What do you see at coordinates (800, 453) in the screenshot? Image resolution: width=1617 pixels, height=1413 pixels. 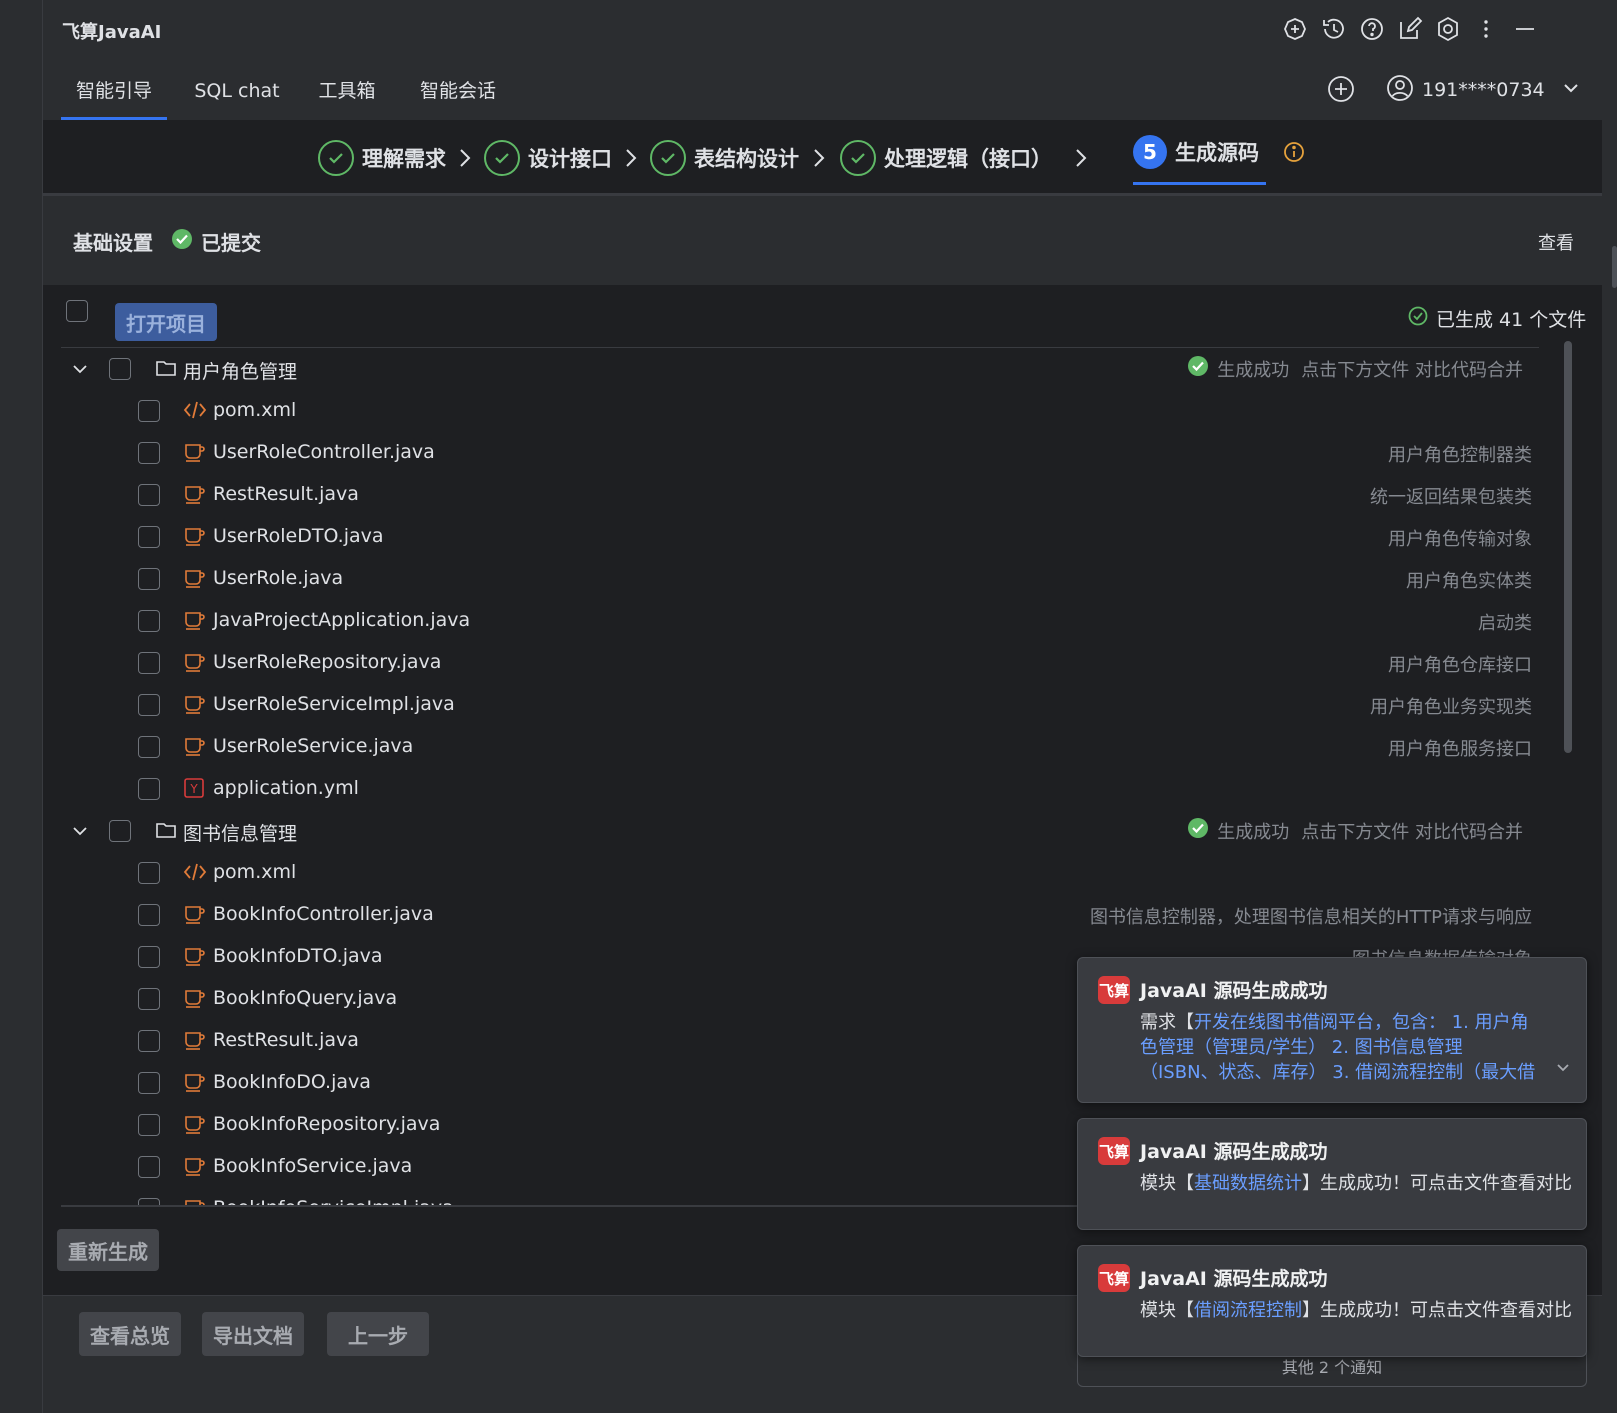 I see `file-row: UserRoleController.java 用户角色控制器类` at bounding box center [800, 453].